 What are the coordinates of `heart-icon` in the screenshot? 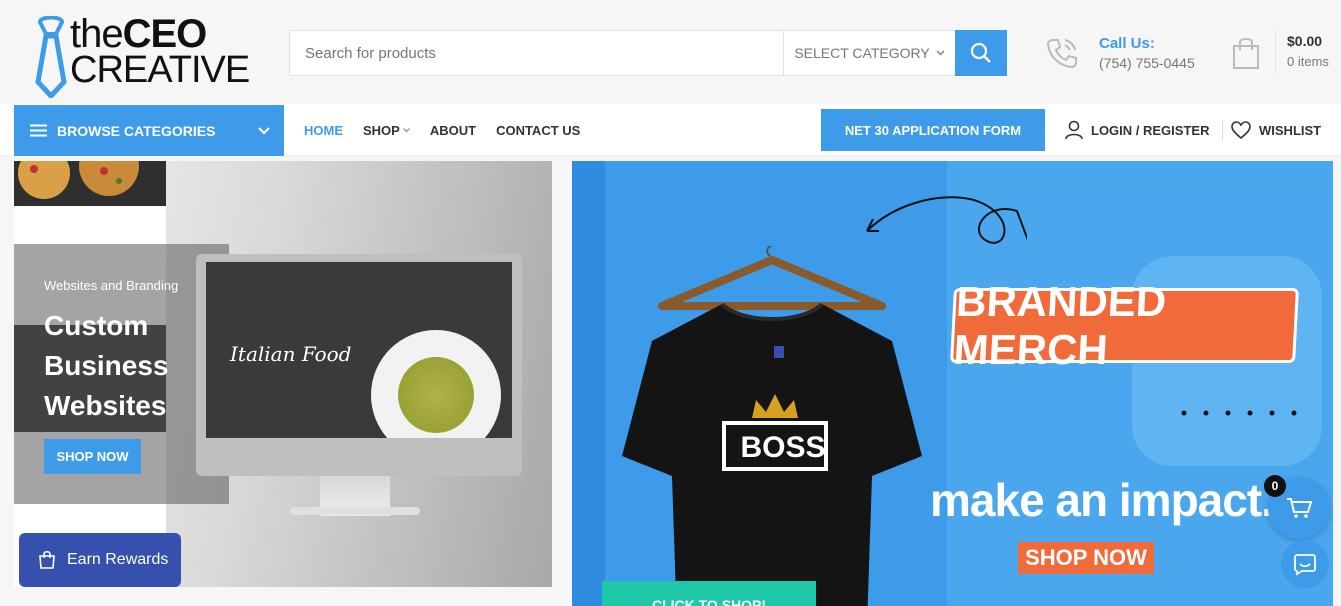 It's located at (1241, 130).